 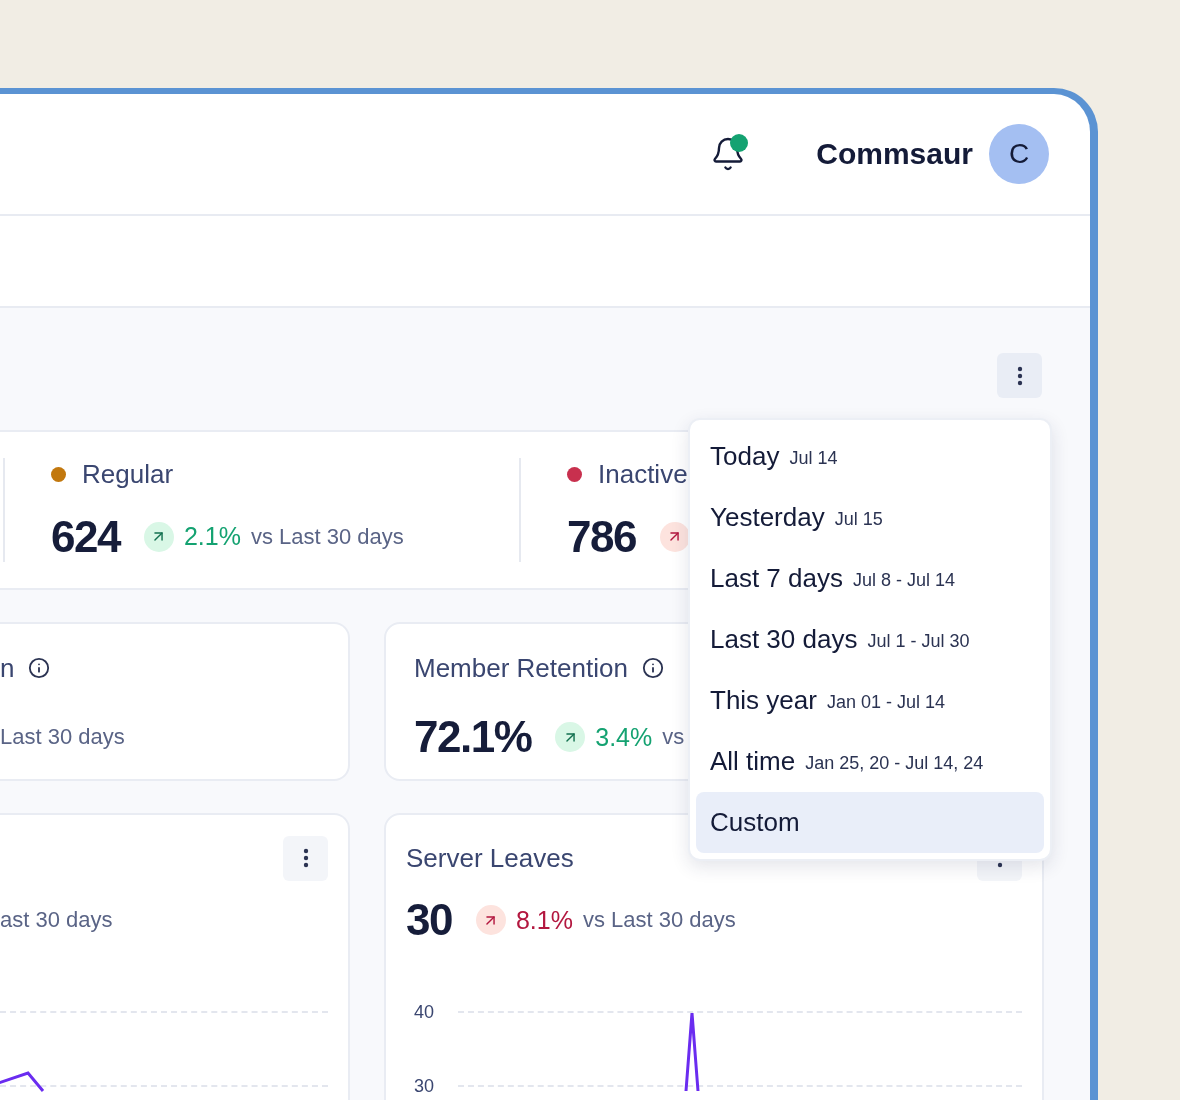 I want to click on comparison-text: ast 30 days, so click(x=56, y=920).